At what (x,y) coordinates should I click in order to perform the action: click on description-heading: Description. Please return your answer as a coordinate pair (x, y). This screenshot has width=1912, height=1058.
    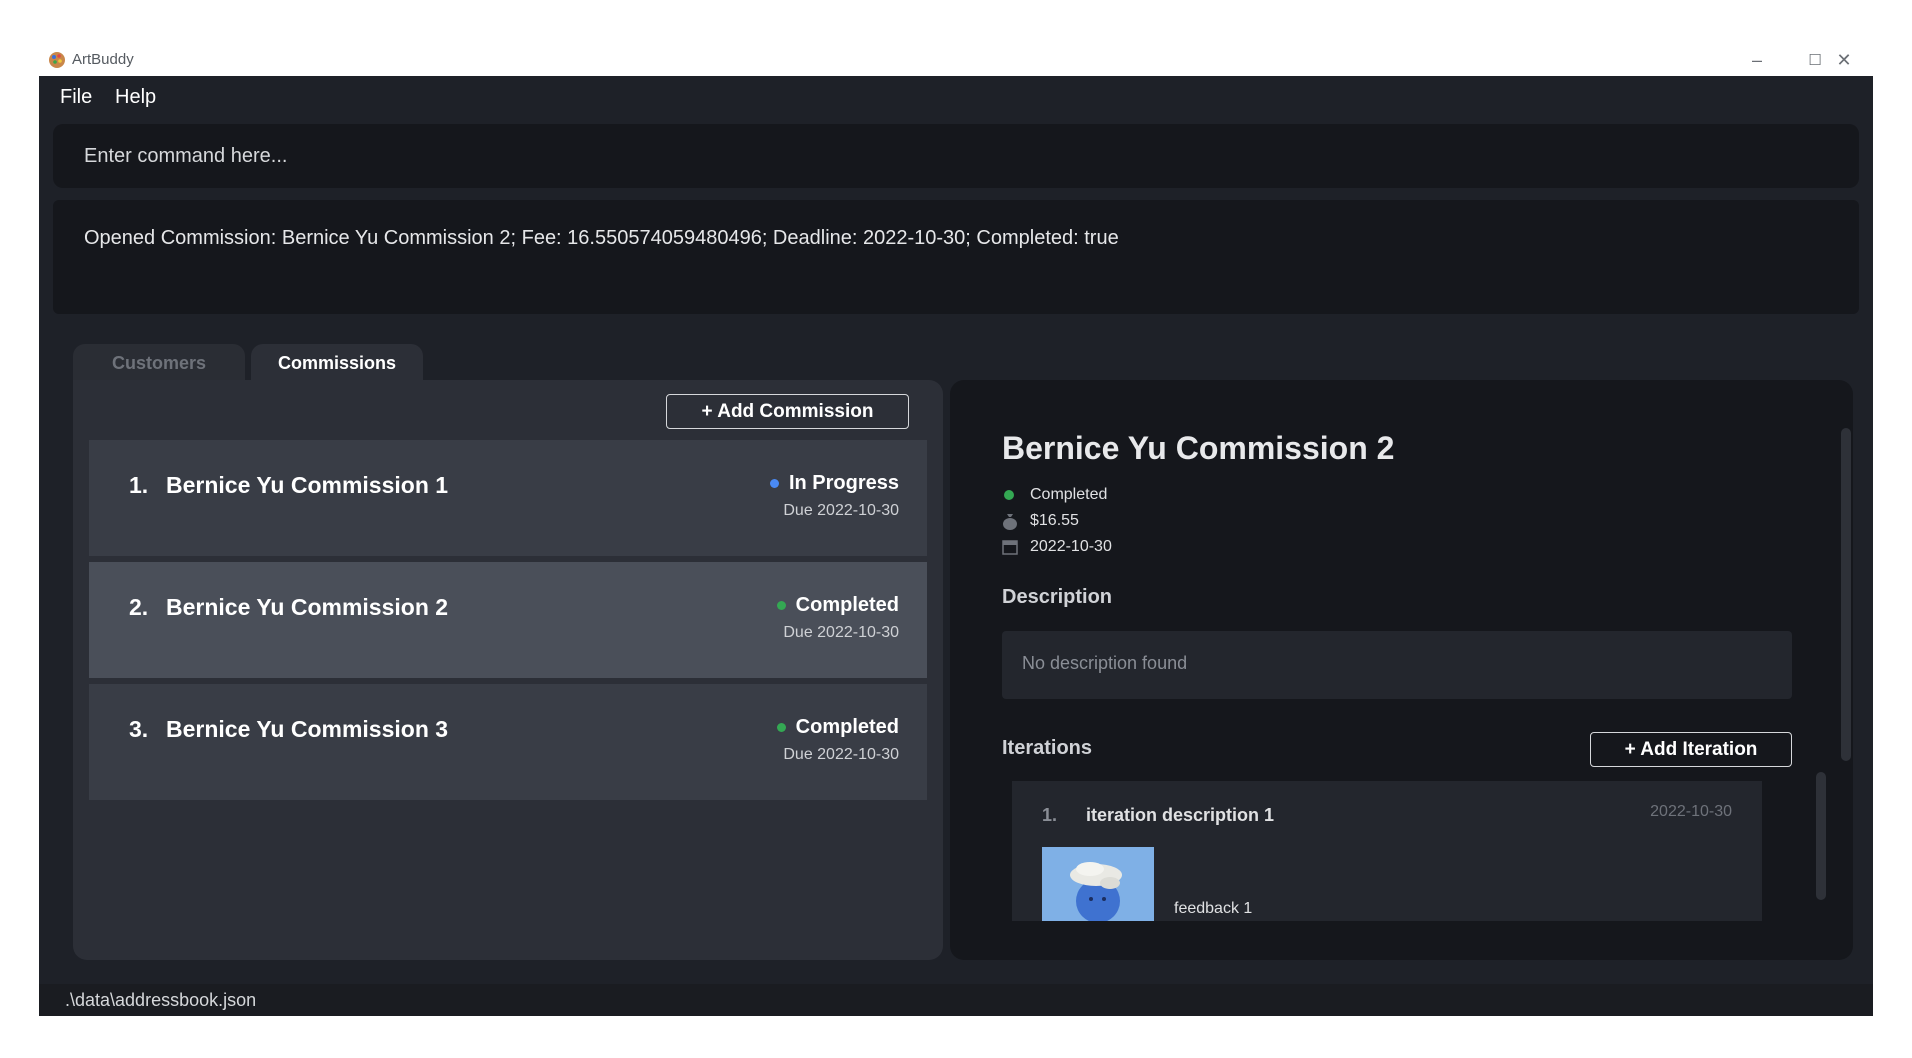
    Looking at the image, I should click on (1057, 597).